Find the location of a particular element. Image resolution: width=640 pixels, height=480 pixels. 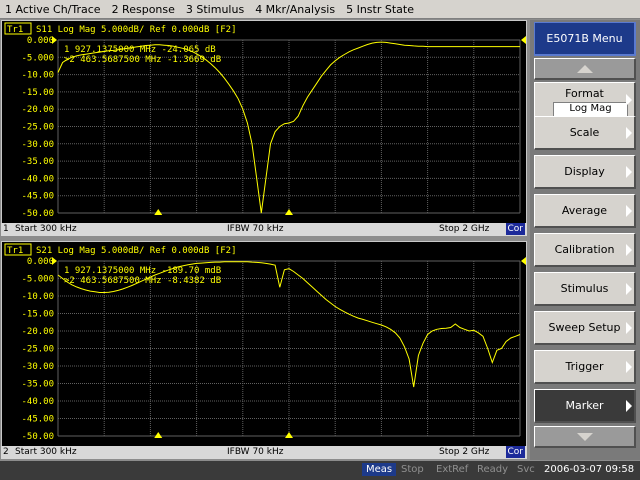

channel-1-stop: Stop 2 GHz is located at coordinates (464, 229).